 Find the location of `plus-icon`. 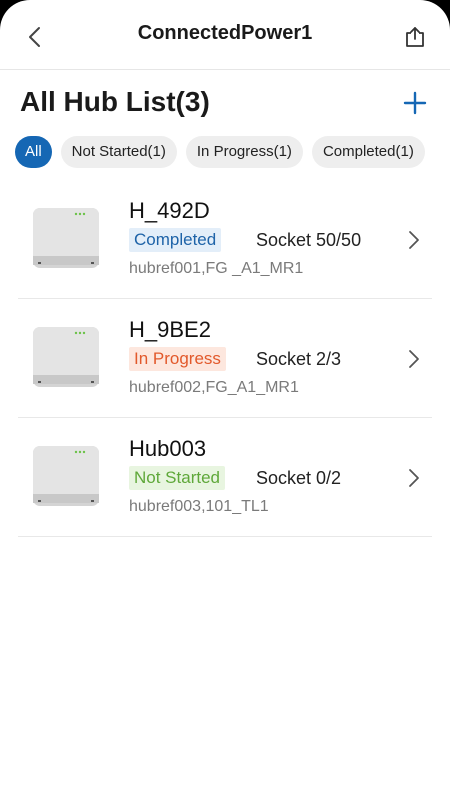

plus-icon is located at coordinates (415, 103).